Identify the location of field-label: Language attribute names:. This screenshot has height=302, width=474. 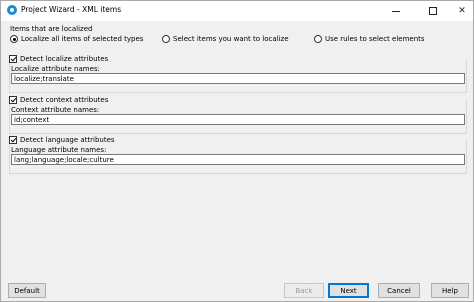
(59, 150).